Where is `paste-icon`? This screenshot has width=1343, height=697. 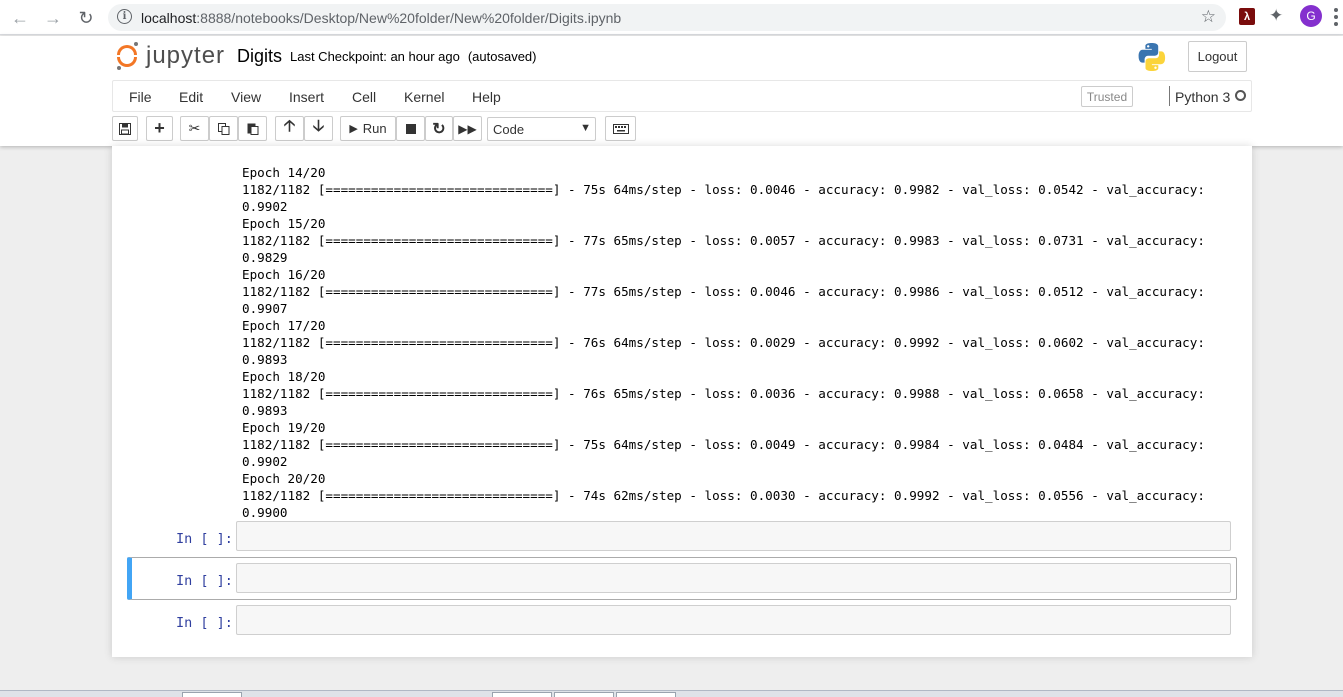 paste-icon is located at coordinates (252, 128).